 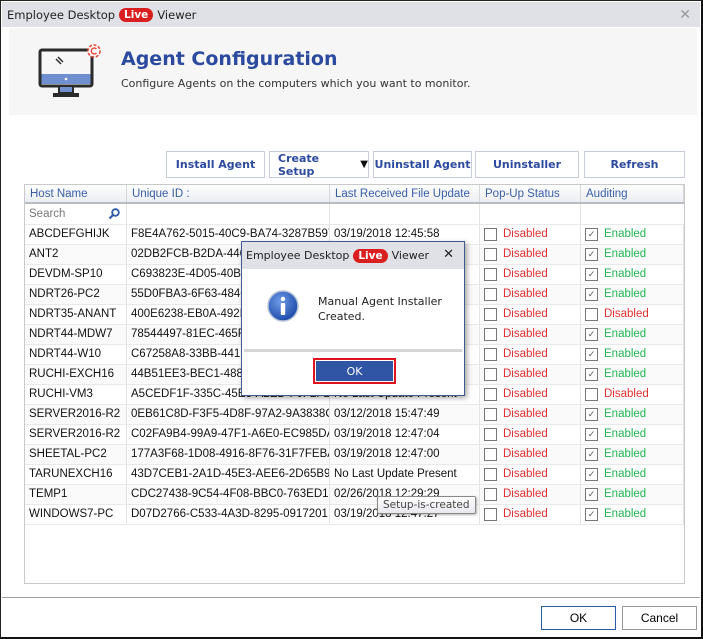 What do you see at coordinates (228, 193) in the screenshot?
I see `column-header-unique-id: Unique ID :` at bounding box center [228, 193].